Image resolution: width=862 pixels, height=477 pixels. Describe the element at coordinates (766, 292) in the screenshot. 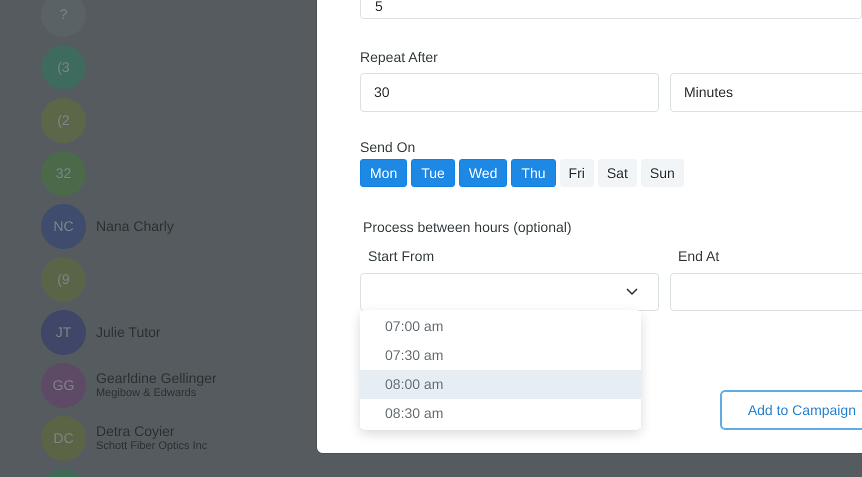

I see `time-select` at that location.